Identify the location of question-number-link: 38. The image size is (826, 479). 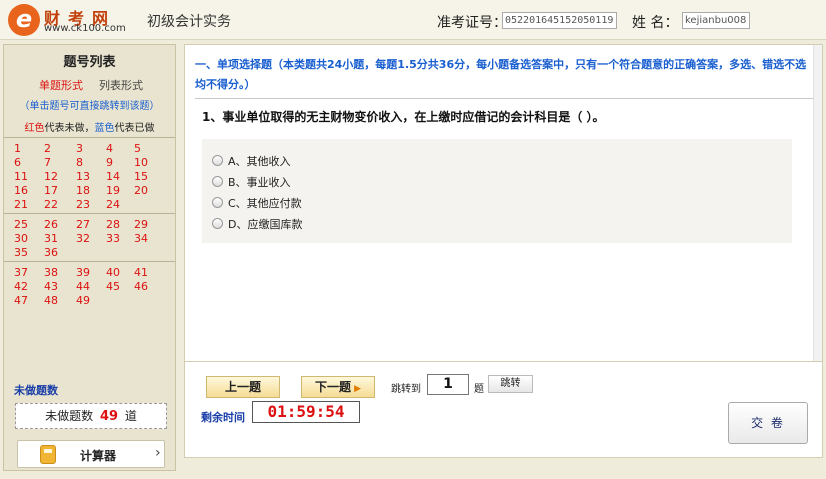
(56, 272).